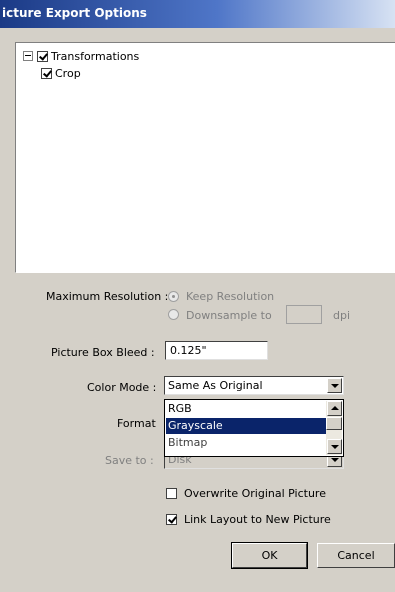 Image resolution: width=395 pixels, height=592 pixels. I want to click on option-rgb: RGB, so click(246, 409).